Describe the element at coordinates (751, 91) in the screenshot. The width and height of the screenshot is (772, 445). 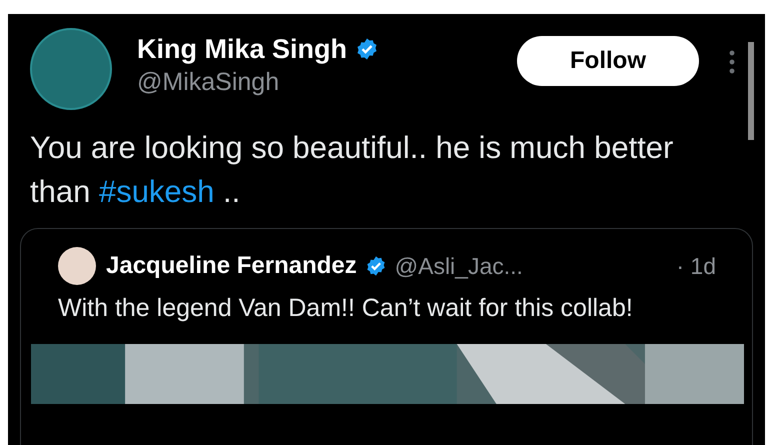
I see `scrollbar` at that location.